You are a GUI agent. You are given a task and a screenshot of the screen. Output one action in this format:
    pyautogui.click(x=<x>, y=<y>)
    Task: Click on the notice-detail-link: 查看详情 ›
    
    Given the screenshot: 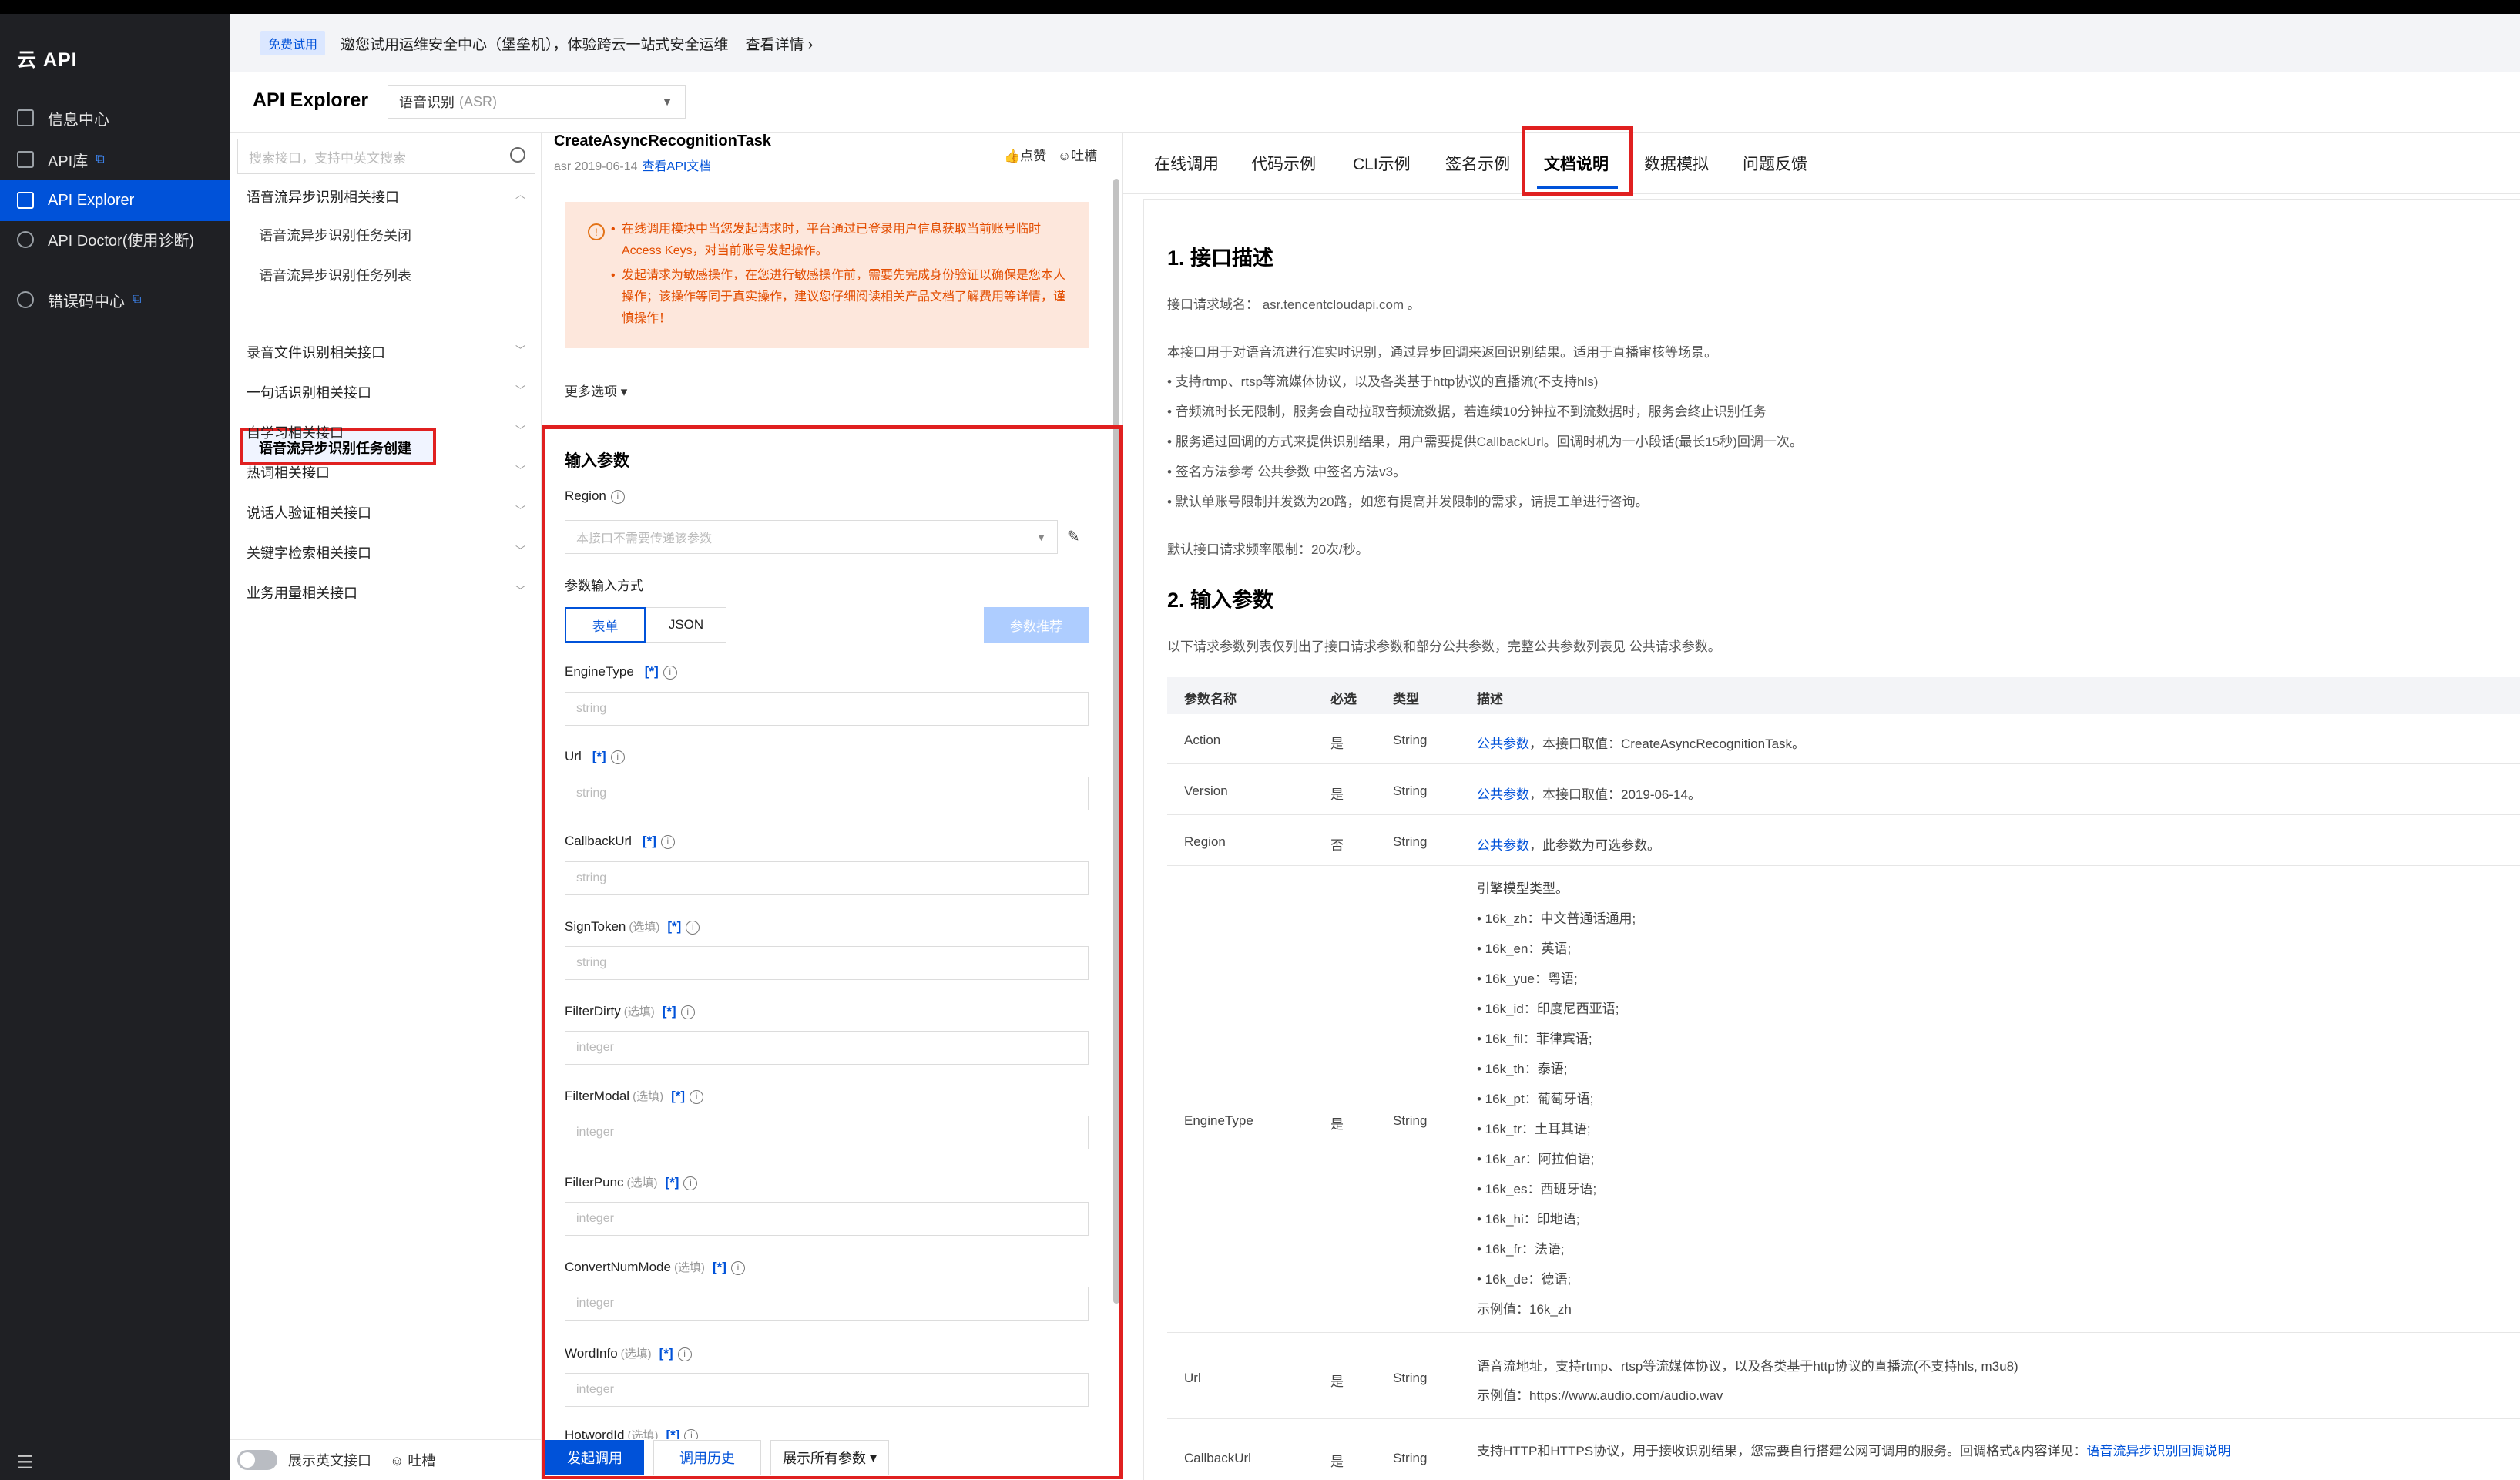 What is the action you would take?
    pyautogui.click(x=780, y=43)
    